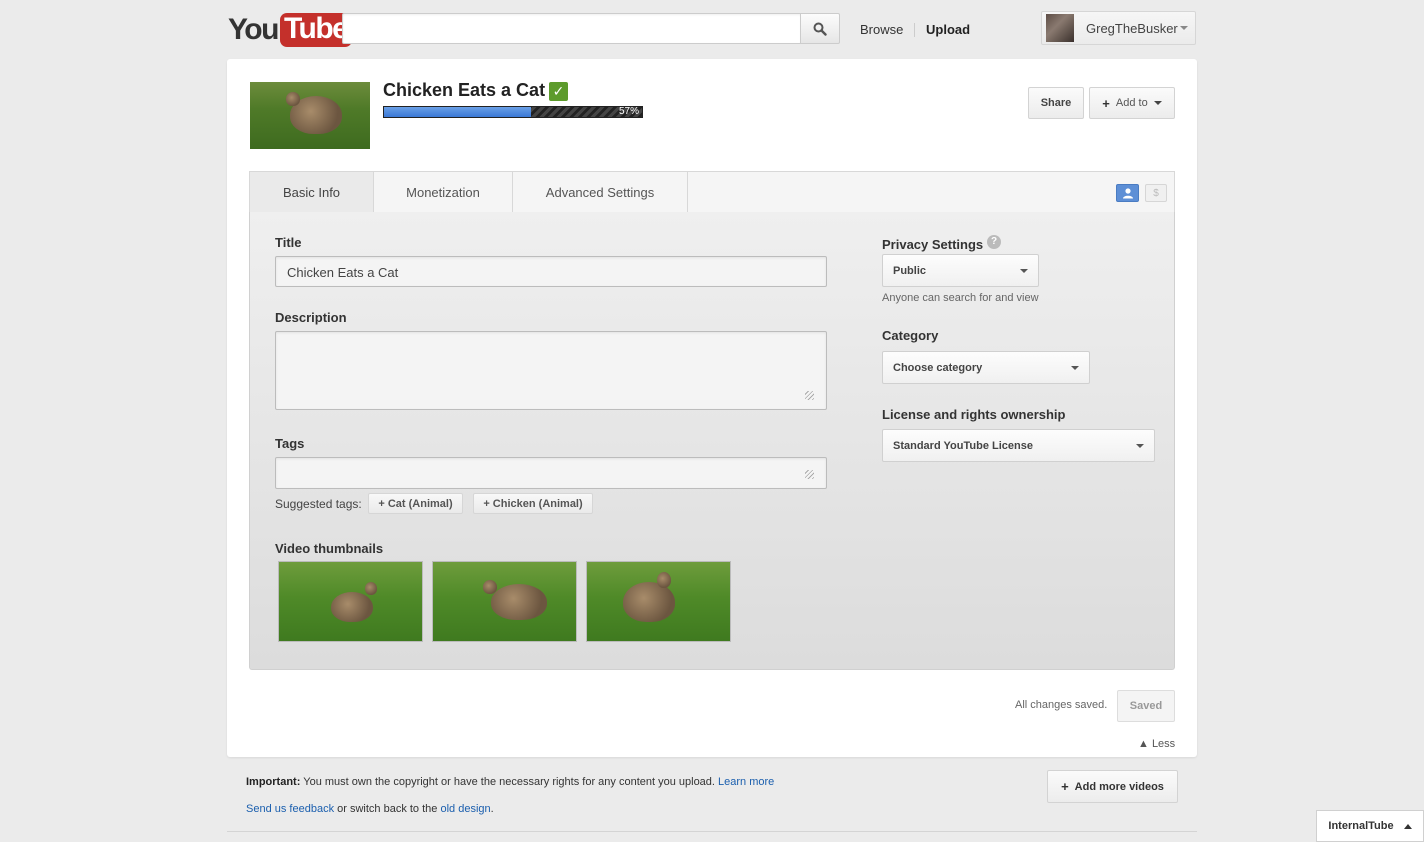 The width and height of the screenshot is (1424, 842). I want to click on dollar-icon: $, so click(1156, 193).